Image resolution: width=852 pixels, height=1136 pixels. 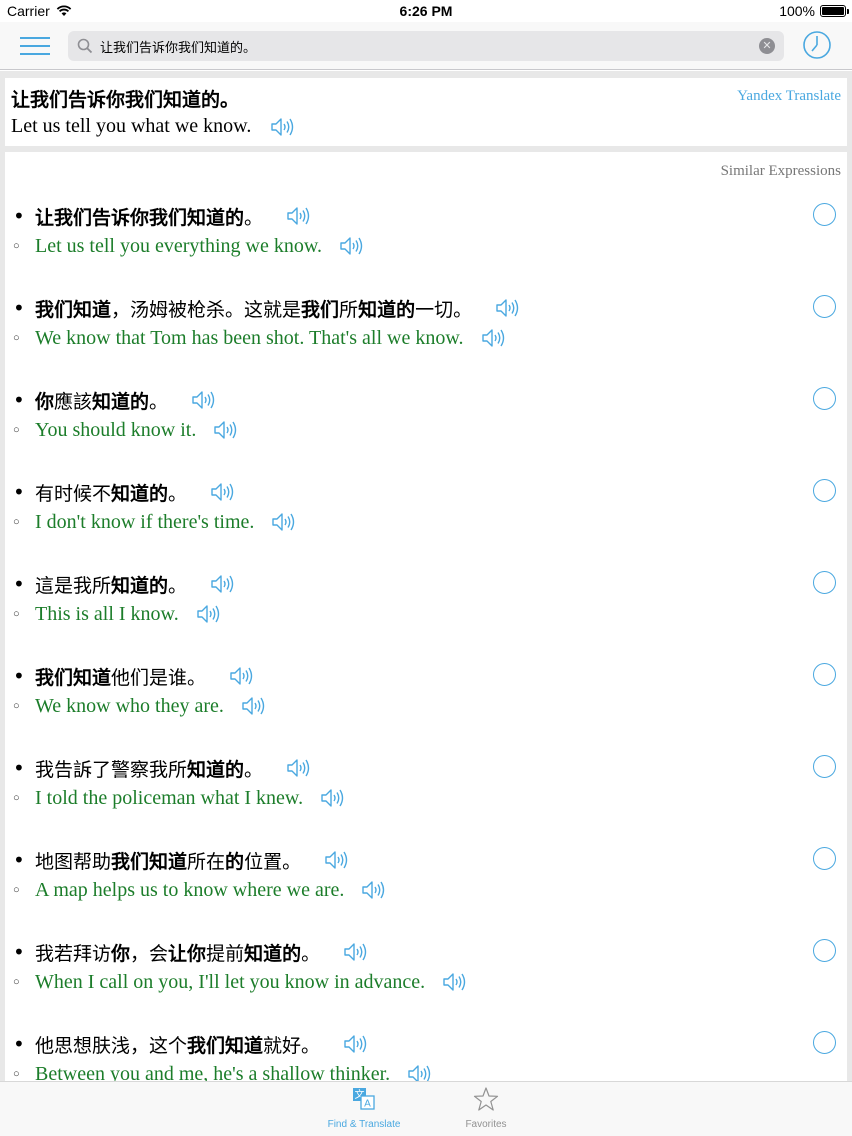 I want to click on chinese-sentence: • 让我们告诉你我们知道的。, so click(x=162, y=216).